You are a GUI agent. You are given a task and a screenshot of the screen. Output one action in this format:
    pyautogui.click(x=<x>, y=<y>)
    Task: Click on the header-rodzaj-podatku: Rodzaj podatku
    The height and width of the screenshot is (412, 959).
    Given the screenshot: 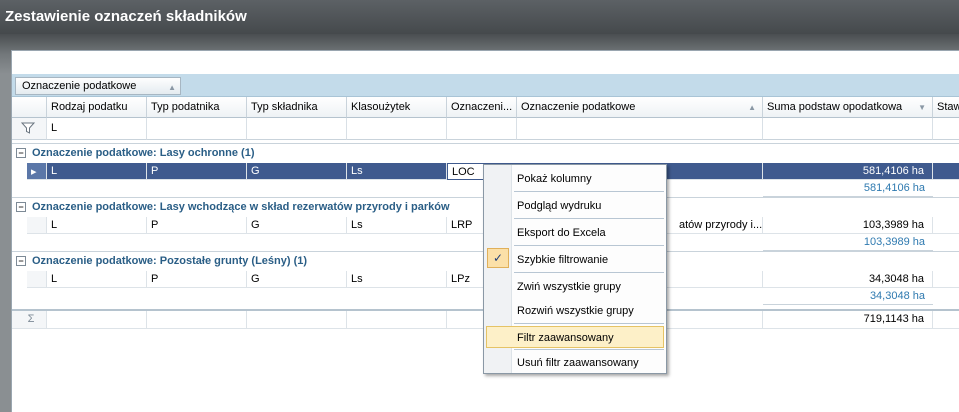 What is the action you would take?
    pyautogui.click(x=97, y=107)
    